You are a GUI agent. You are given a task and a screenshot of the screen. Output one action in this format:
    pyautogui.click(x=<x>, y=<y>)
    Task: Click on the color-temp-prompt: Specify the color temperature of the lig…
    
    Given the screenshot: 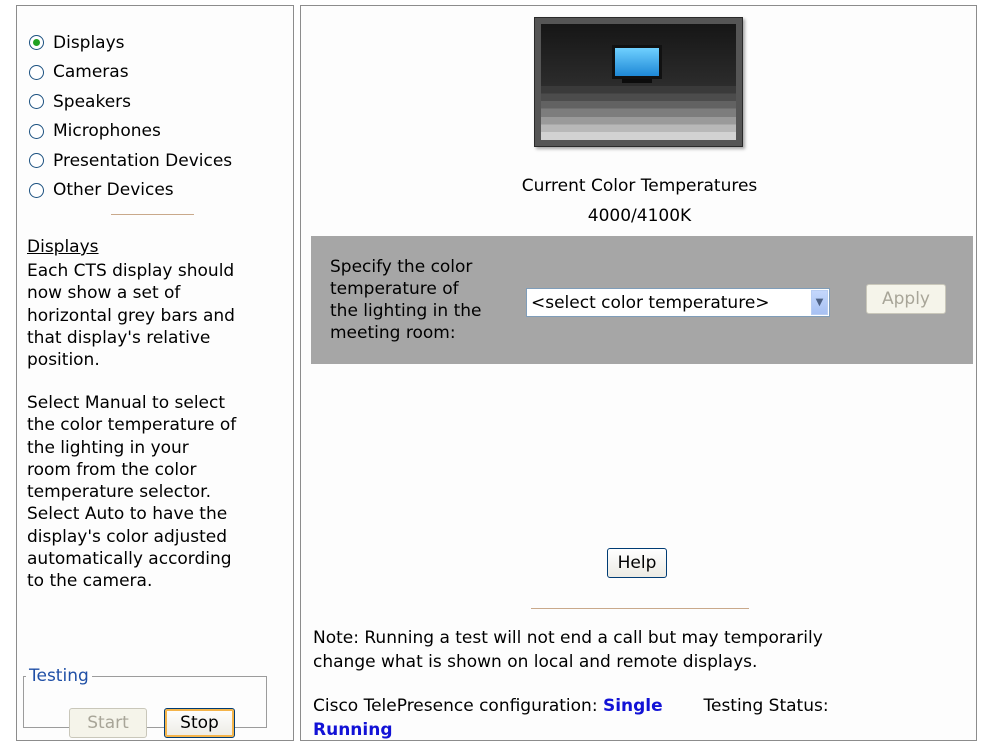 What is the action you would take?
    pyautogui.click(x=406, y=300)
    